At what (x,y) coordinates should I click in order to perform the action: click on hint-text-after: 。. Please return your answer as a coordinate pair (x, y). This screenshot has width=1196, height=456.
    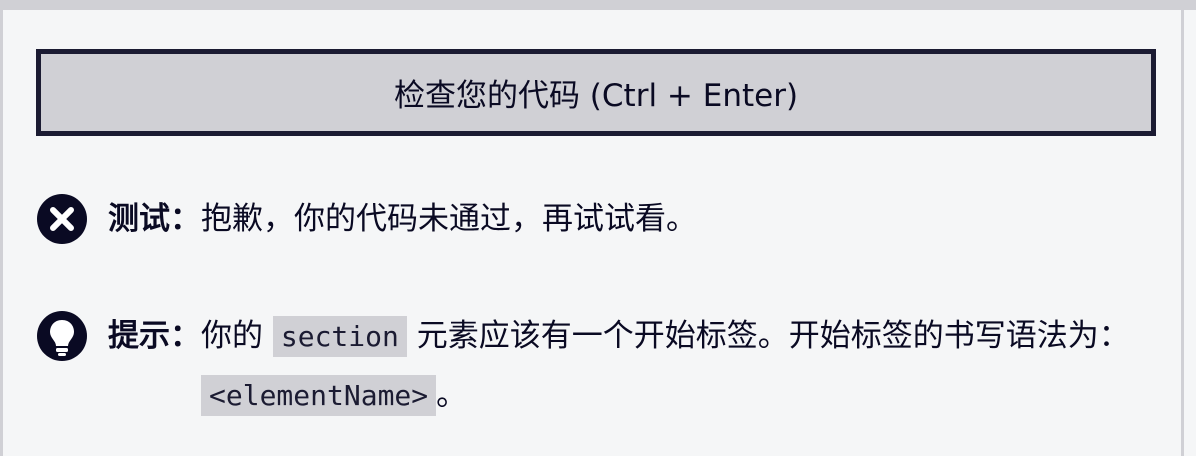
    Looking at the image, I should click on (452, 395).